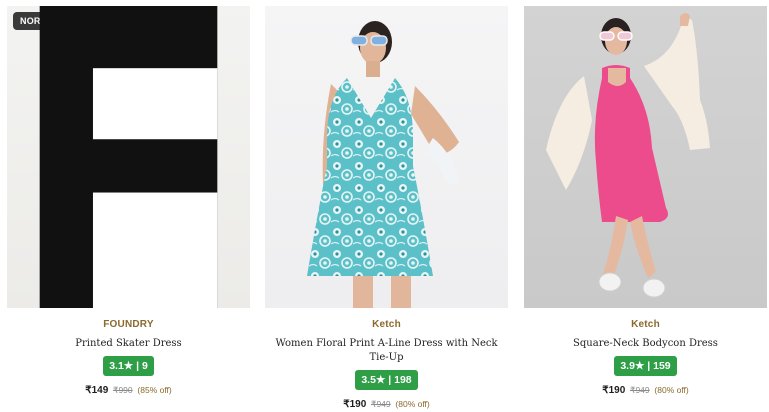 The width and height of the screenshot is (769, 412). I want to click on product-name: Square-Neck Bodycon Dress, so click(646, 344).